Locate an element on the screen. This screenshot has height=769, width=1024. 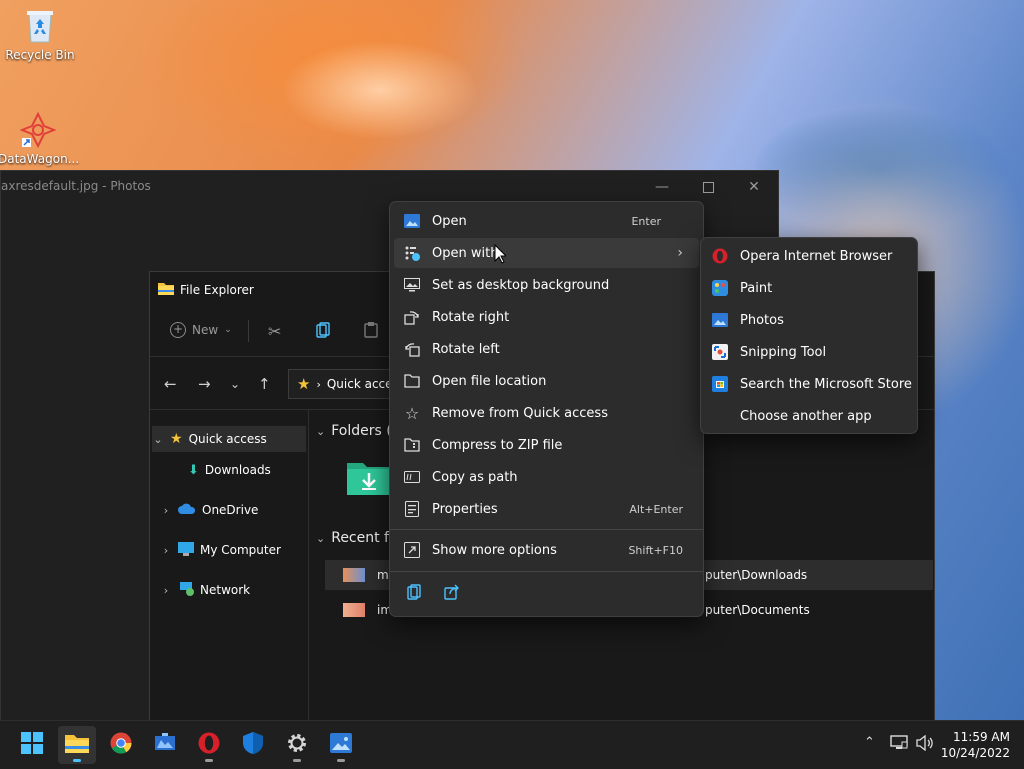
scissors-icon: ✂ is located at coordinates (275, 331).